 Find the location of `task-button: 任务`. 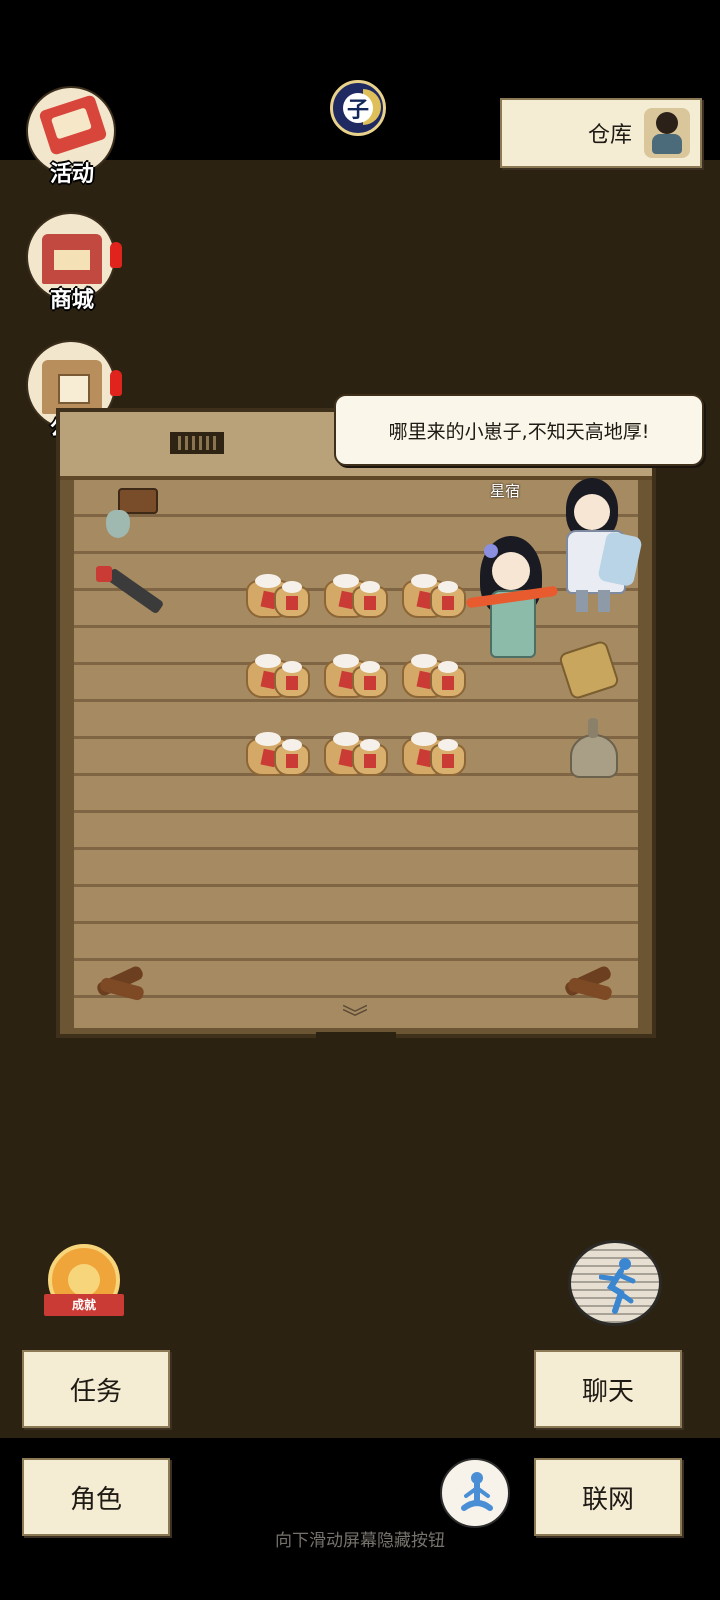

task-button: 任务 is located at coordinates (96, 1389).